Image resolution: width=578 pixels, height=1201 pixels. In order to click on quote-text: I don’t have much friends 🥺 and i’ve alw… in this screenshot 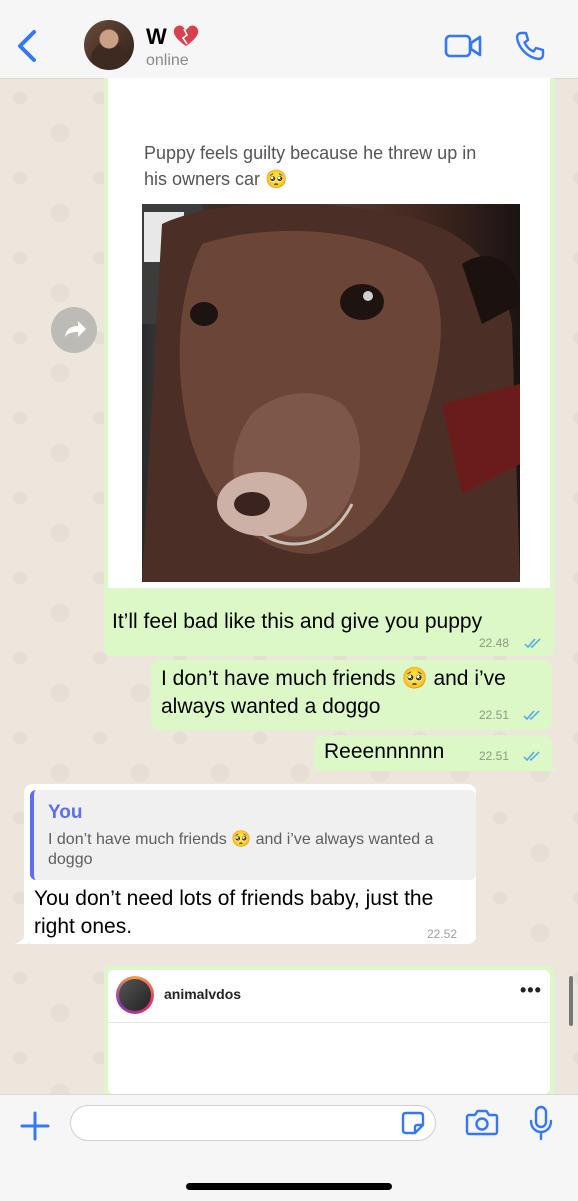, I will do `click(241, 849)`.